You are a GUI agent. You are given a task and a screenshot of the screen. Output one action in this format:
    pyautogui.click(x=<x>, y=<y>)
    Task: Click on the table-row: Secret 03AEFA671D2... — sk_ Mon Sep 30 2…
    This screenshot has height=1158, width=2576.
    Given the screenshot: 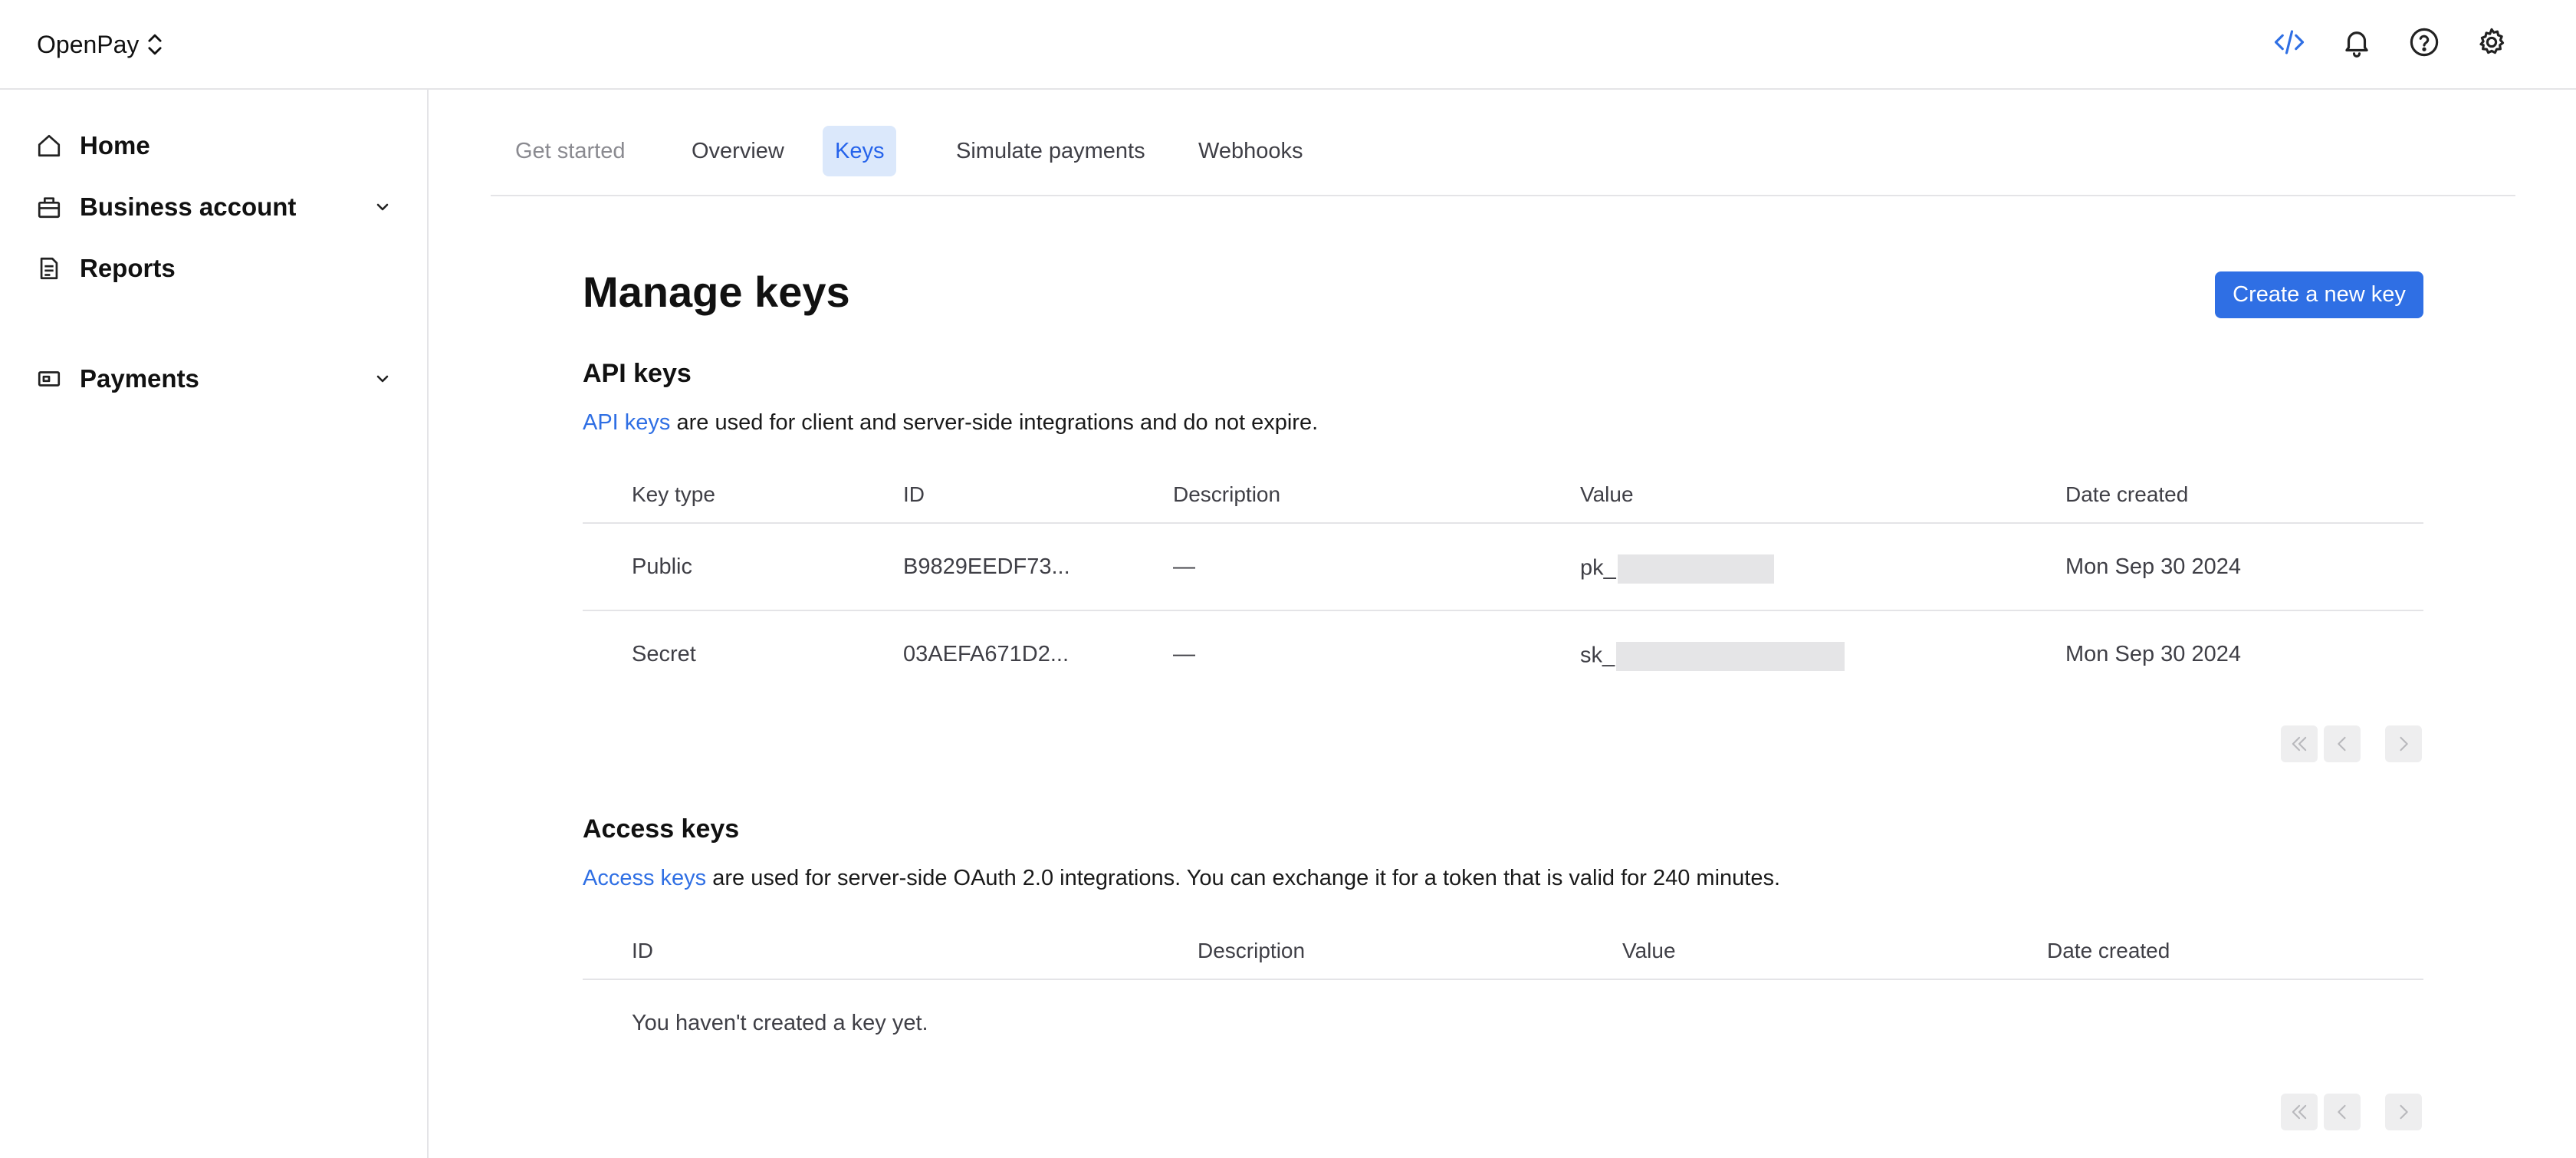 What is the action you would take?
    pyautogui.click(x=1503, y=655)
    